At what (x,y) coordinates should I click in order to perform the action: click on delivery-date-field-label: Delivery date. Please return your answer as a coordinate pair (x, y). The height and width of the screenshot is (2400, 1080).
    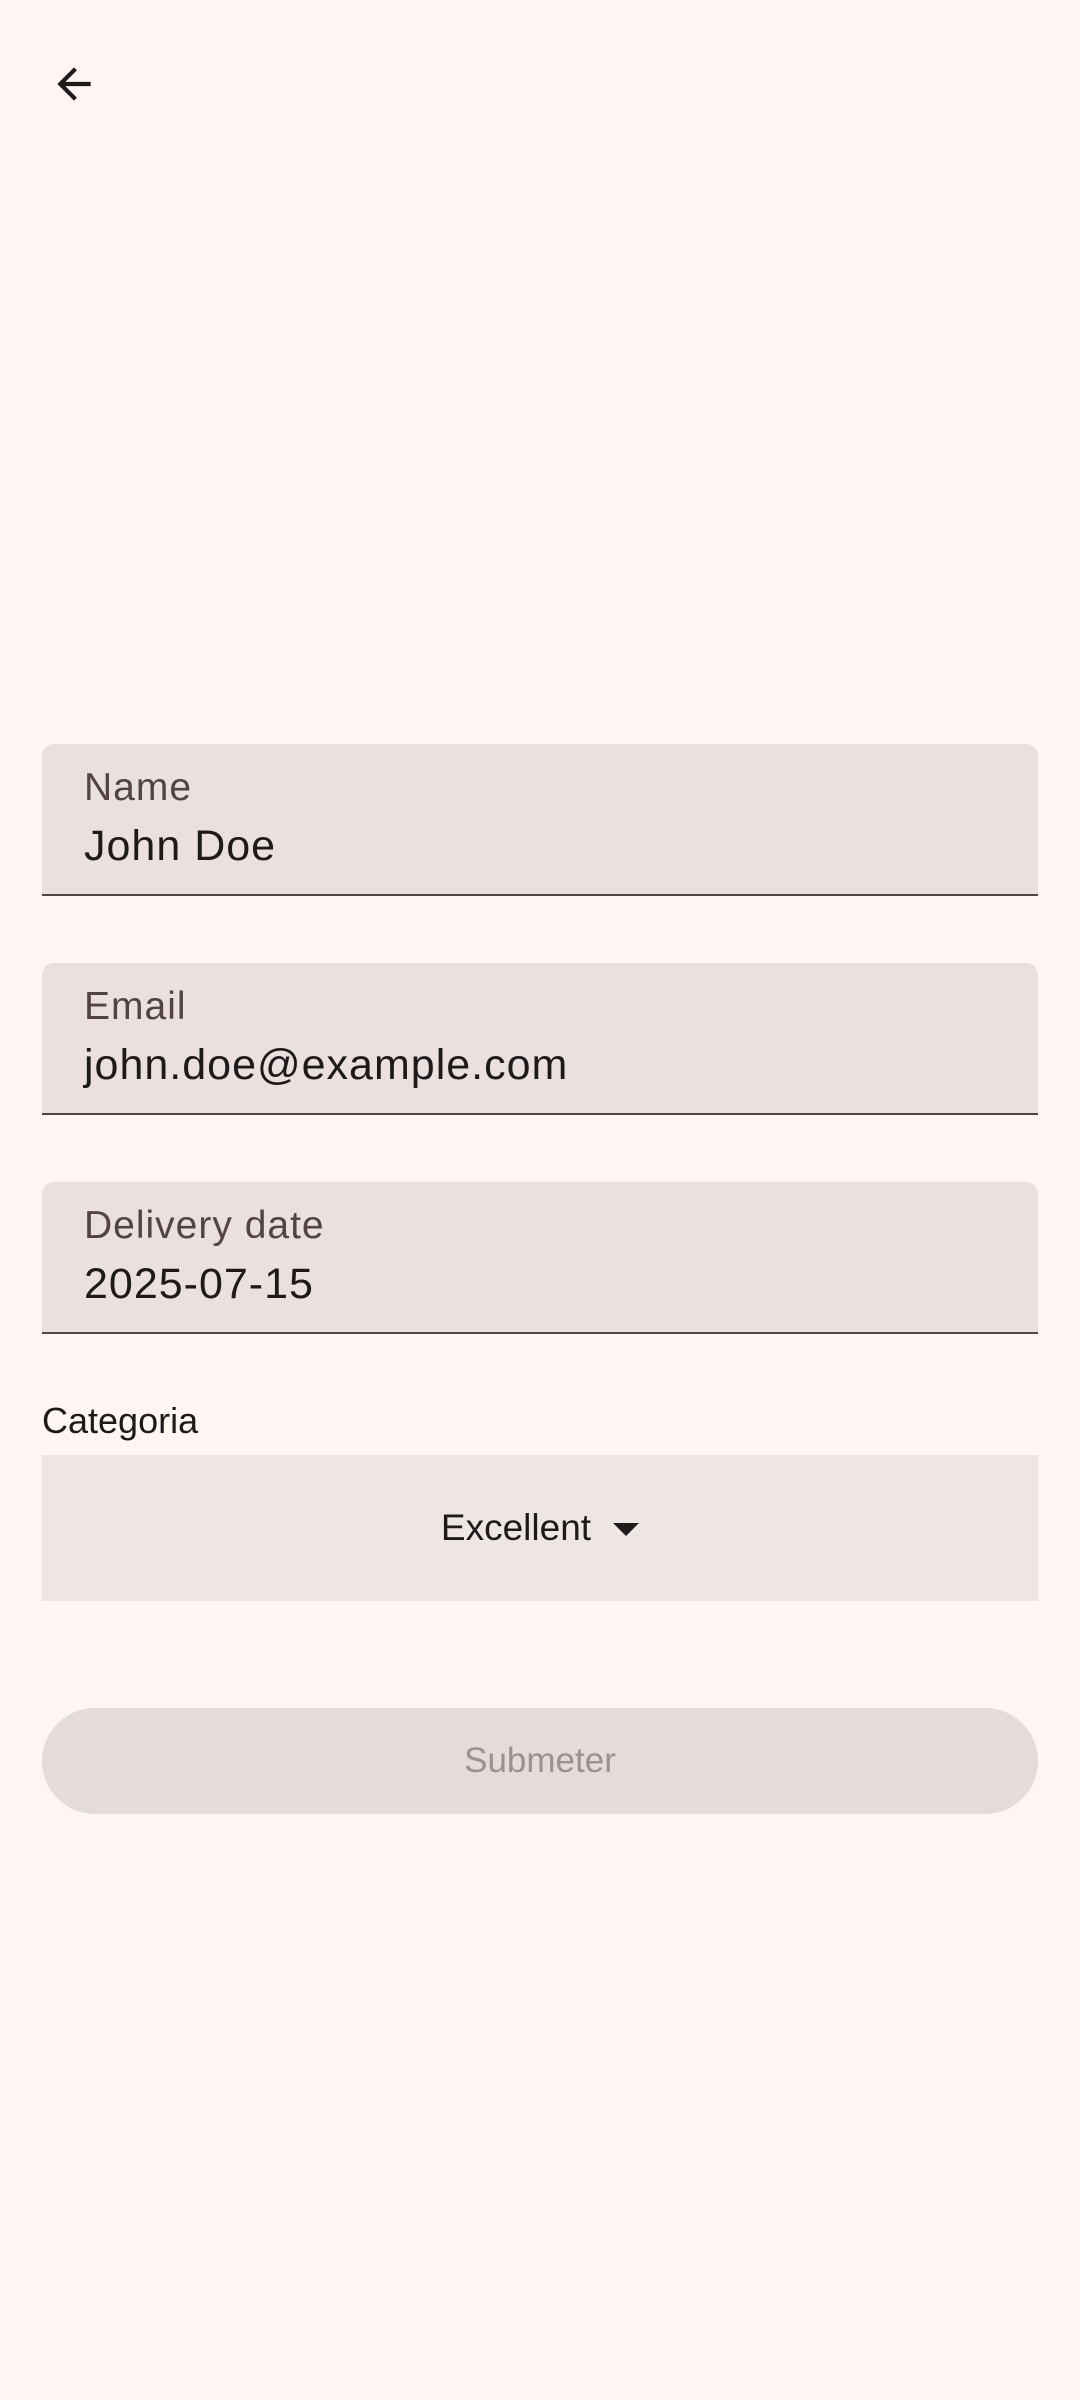
    Looking at the image, I should click on (204, 1225).